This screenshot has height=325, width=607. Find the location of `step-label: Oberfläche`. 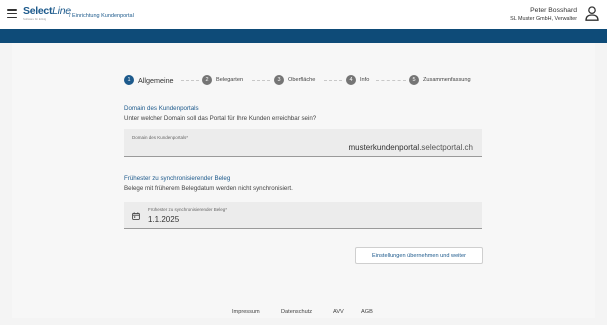

step-label: Oberfläche is located at coordinates (302, 80).